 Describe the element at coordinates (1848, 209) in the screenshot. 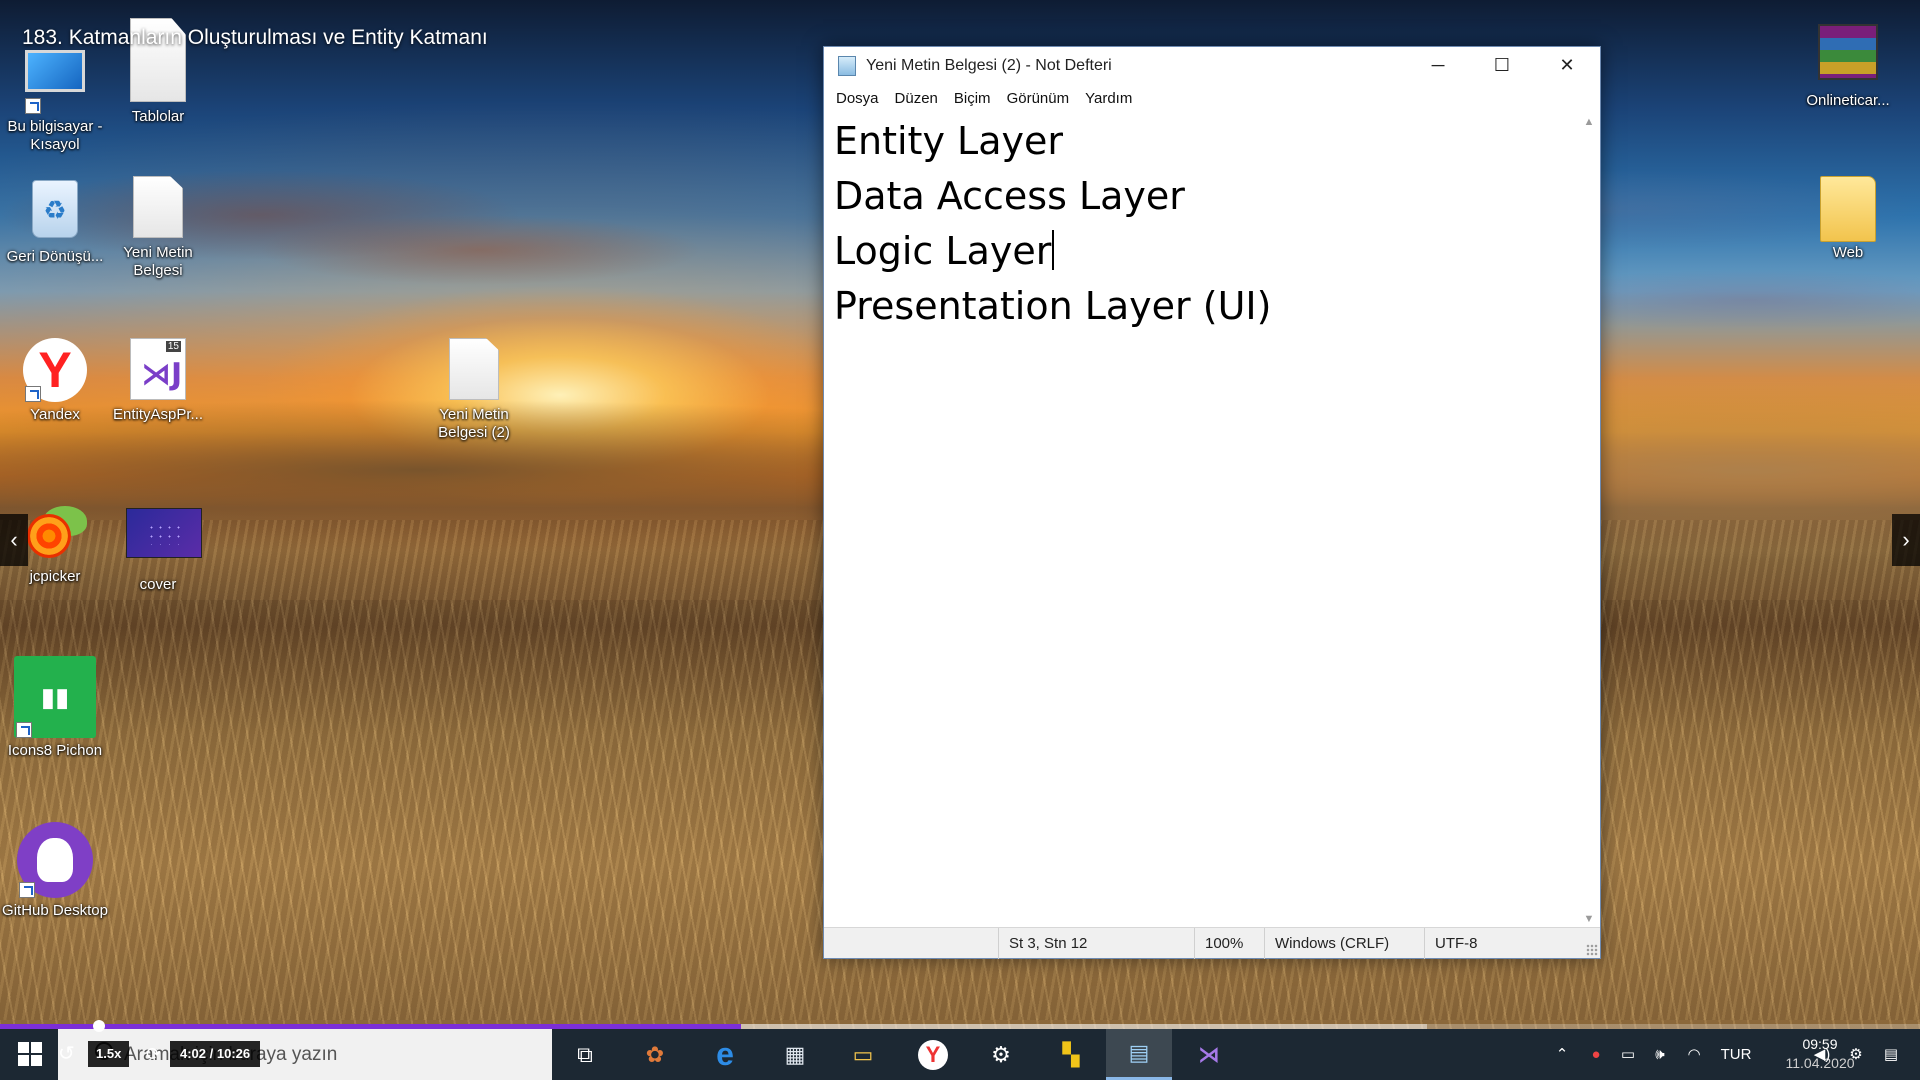

I see `folder-icon` at that location.